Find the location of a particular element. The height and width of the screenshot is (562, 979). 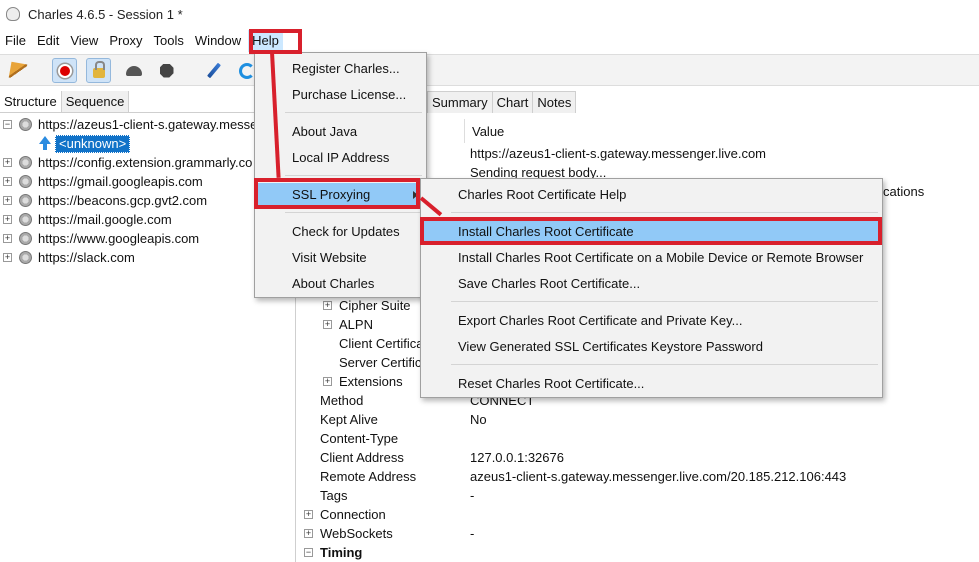

charles-app-icon is located at coordinates (13, 14).